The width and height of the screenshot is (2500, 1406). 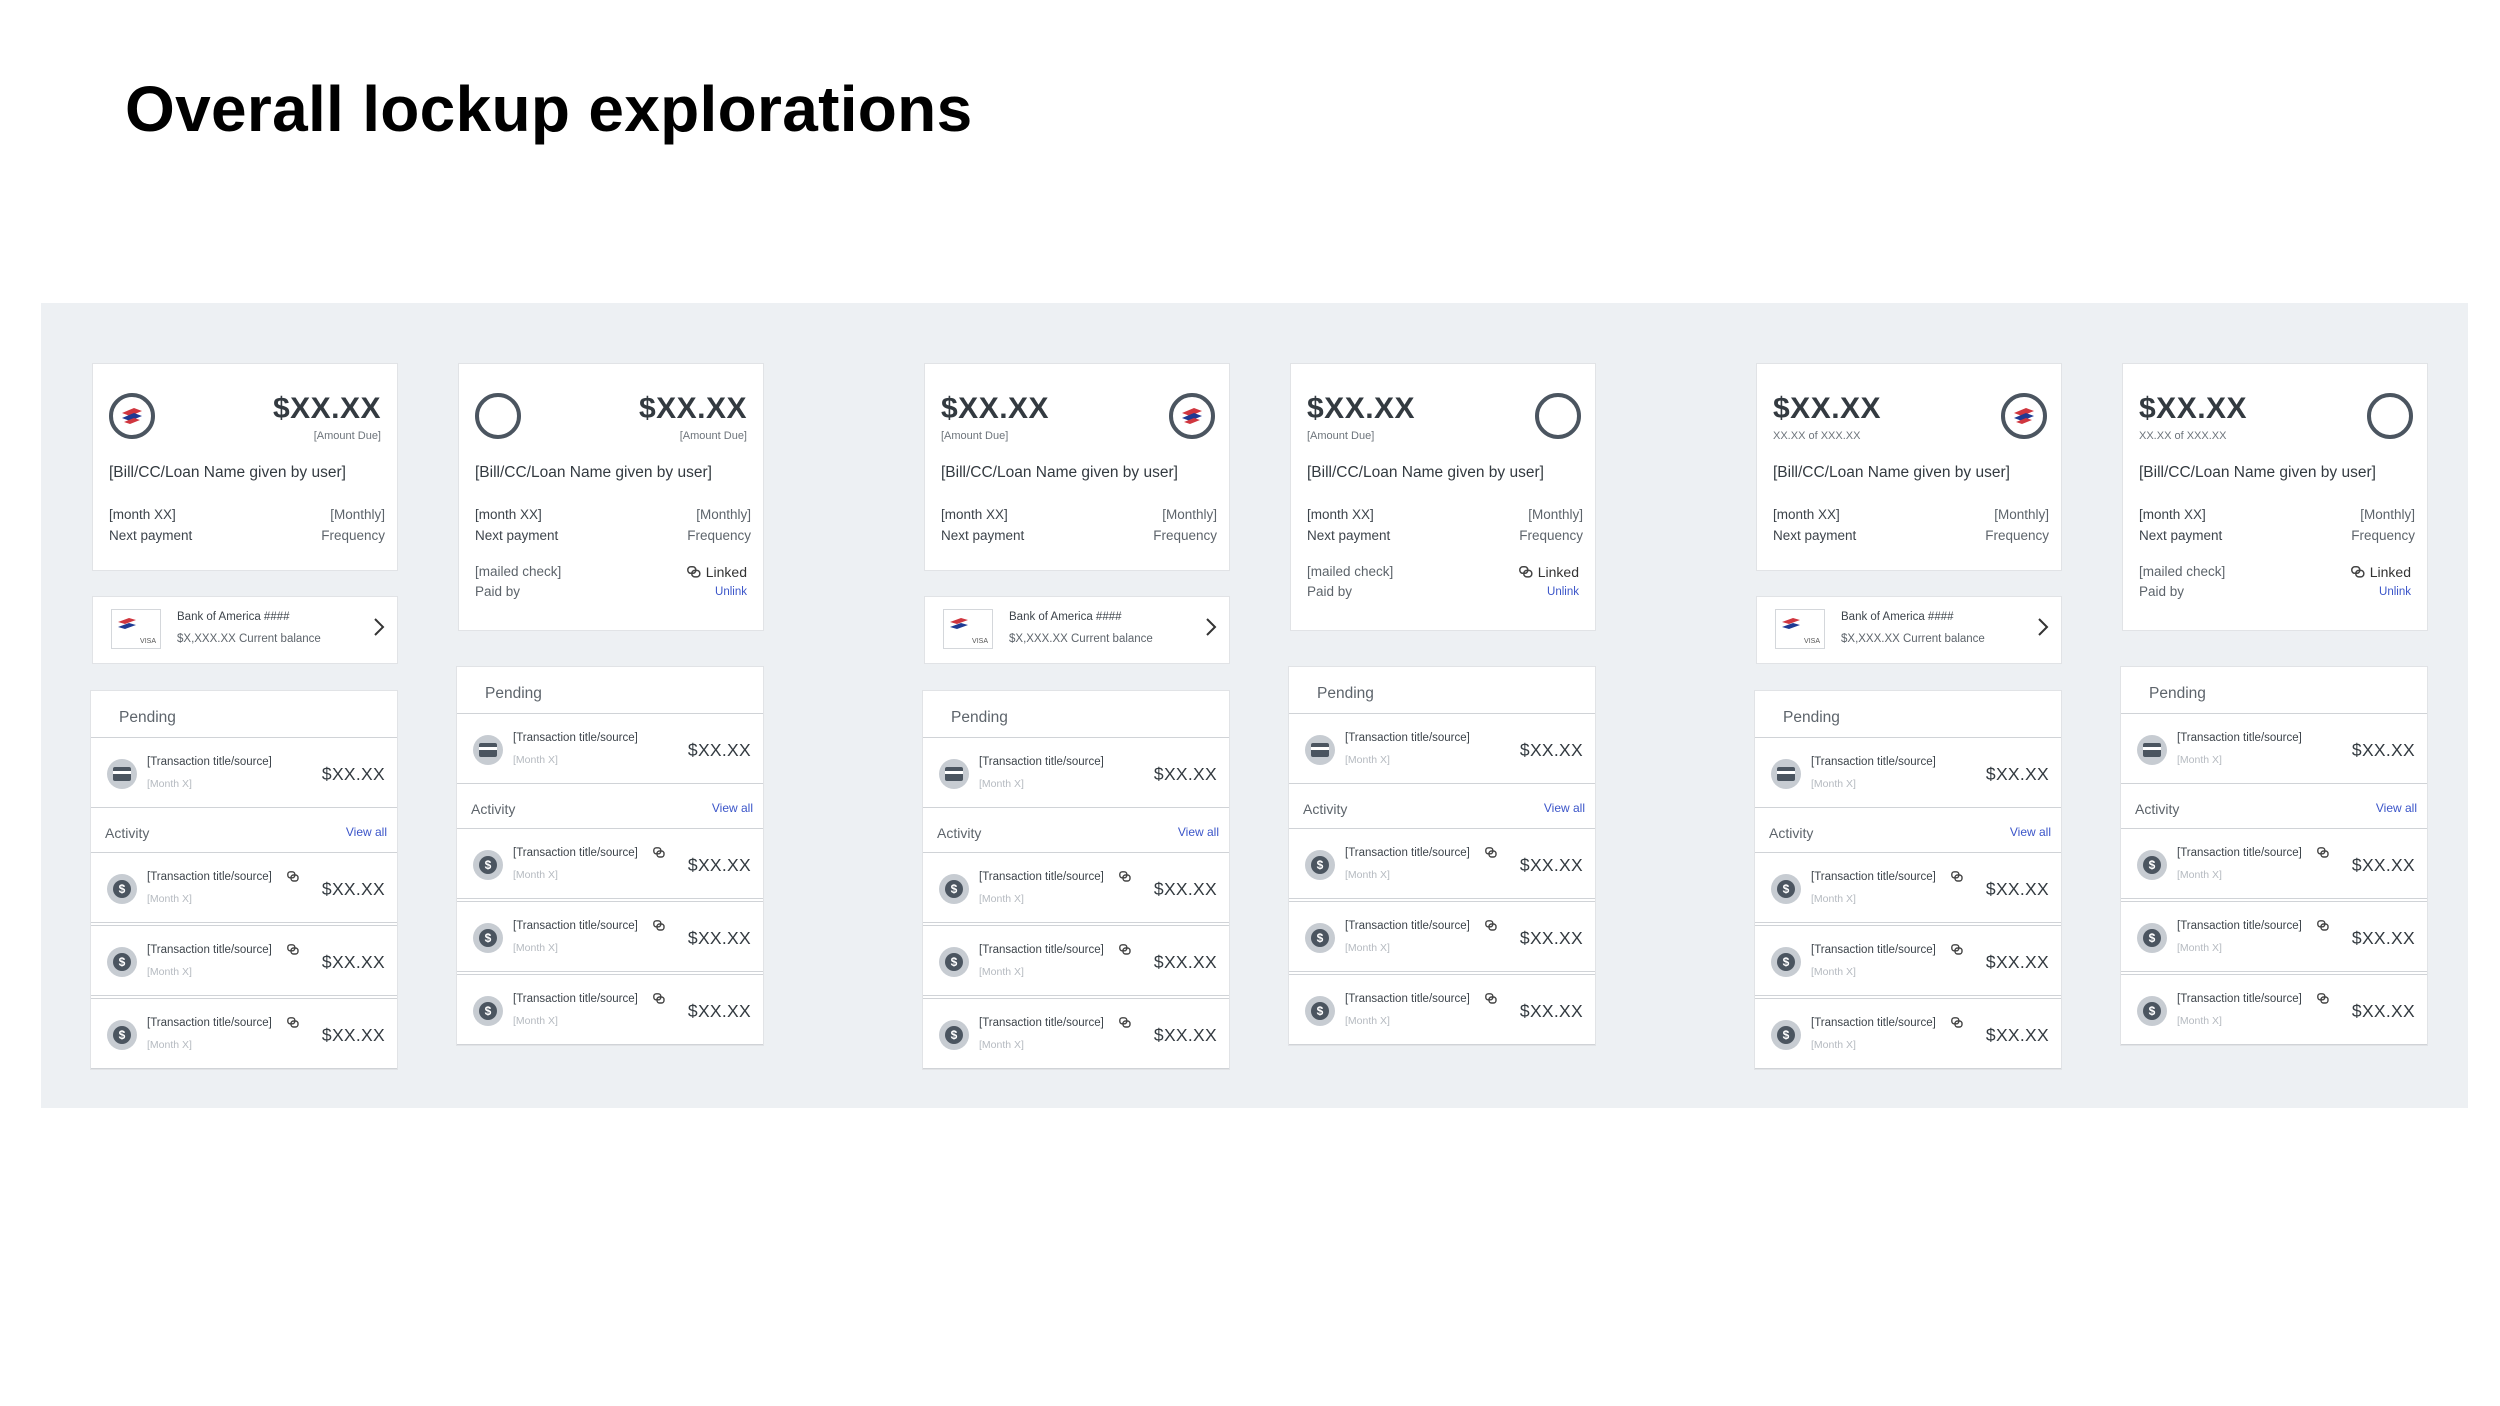 What do you see at coordinates (513, 693) in the screenshot?
I see `pending-heading: Pending` at bounding box center [513, 693].